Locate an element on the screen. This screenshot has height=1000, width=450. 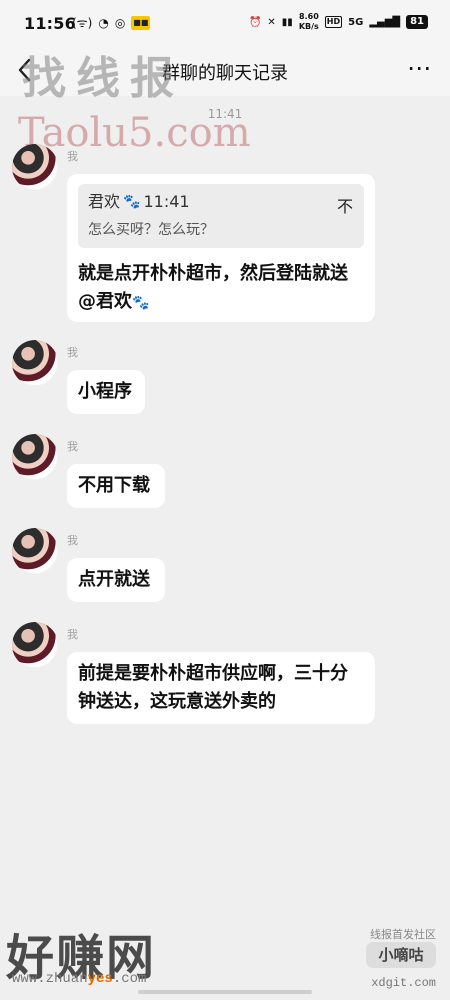
watermark-right-domain: xdgit.com is located at coordinates (403, 983).